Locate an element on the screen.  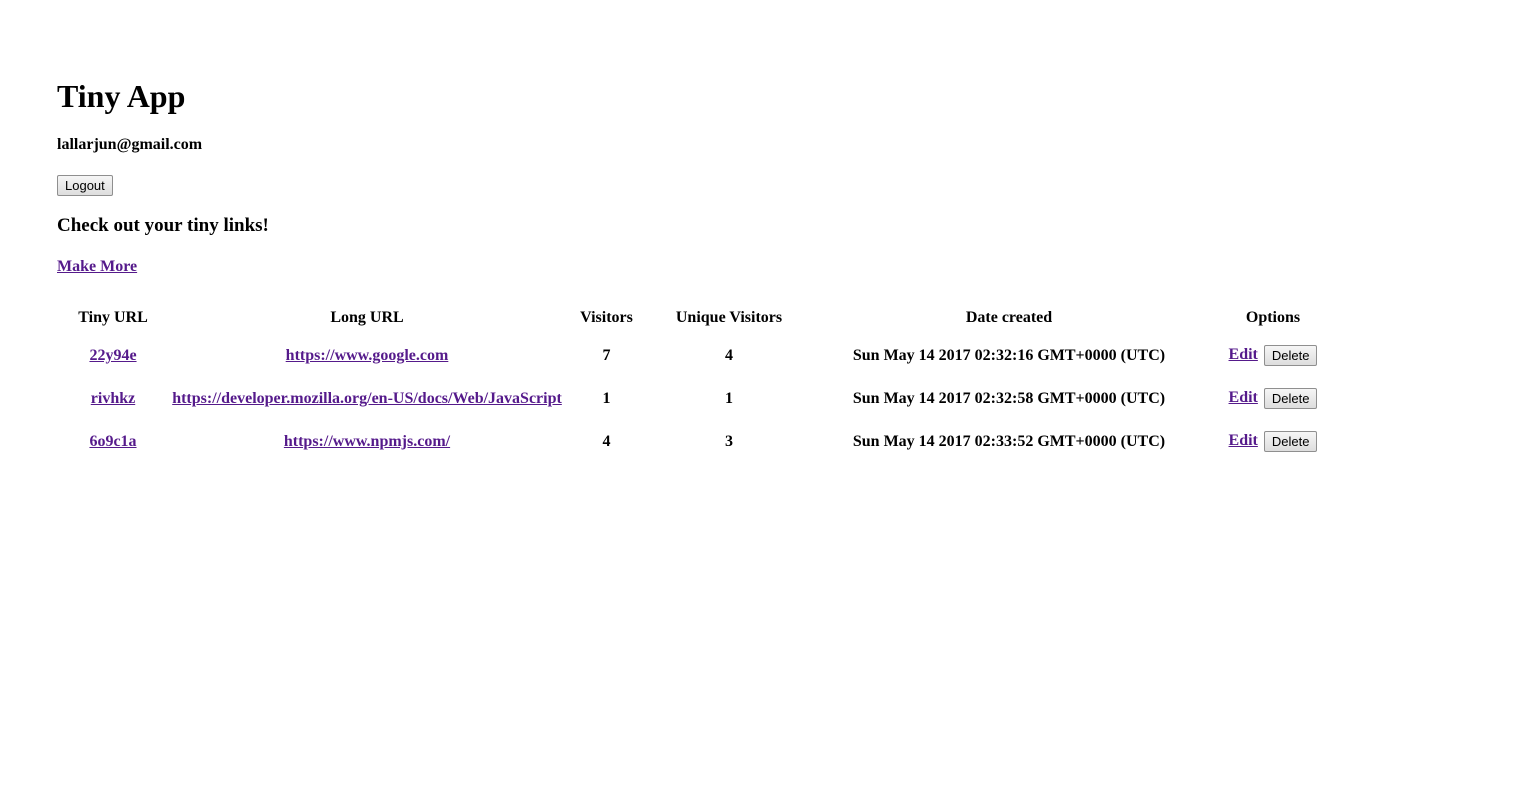
page-subtitle: Check out your tiny links! is located at coordinates (163, 225).